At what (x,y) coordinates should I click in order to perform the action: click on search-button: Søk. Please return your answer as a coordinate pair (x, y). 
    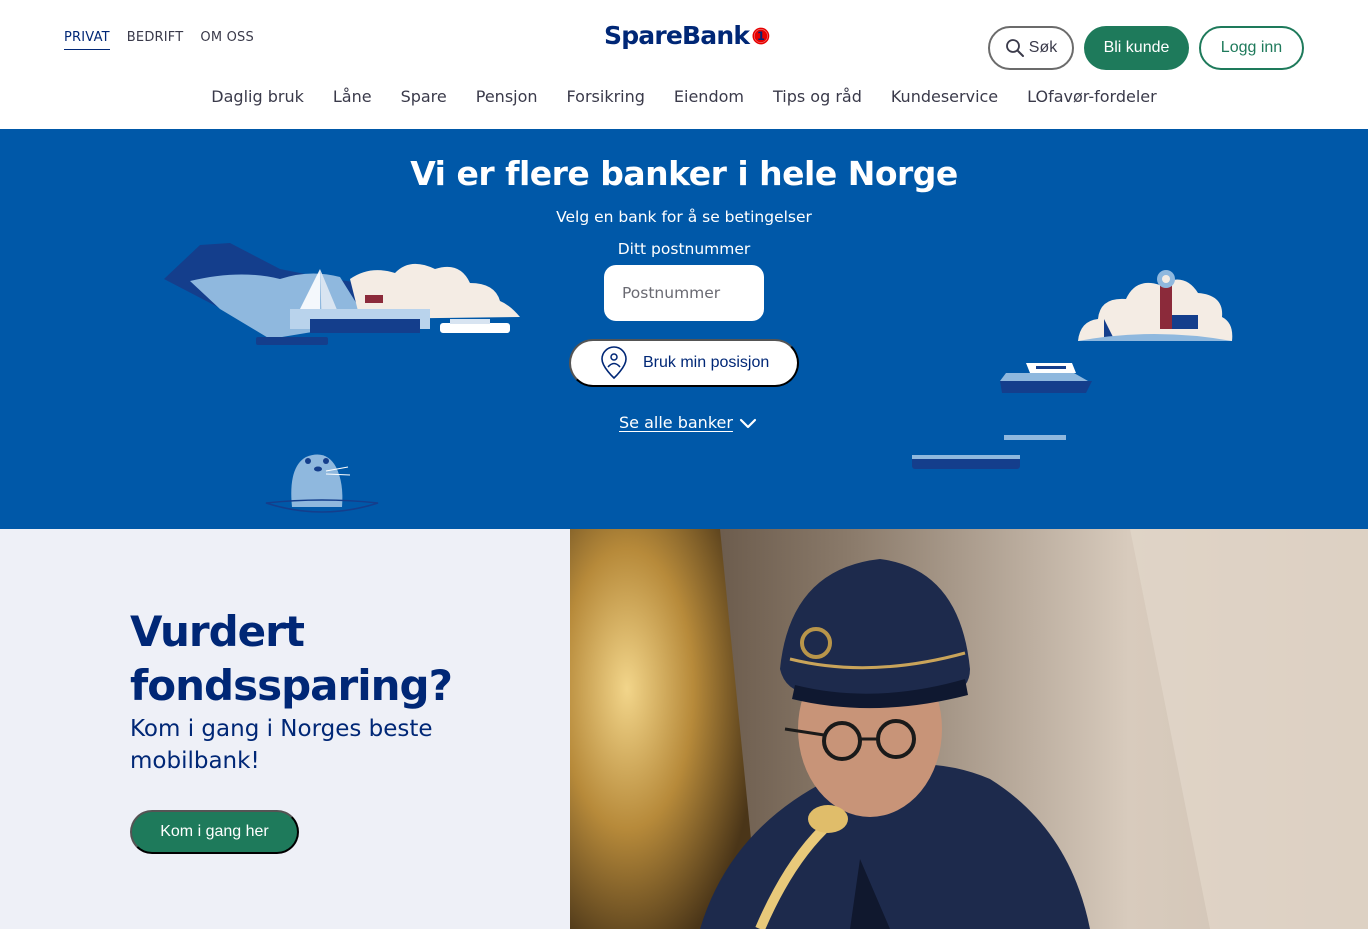
    Looking at the image, I should click on (1031, 48).